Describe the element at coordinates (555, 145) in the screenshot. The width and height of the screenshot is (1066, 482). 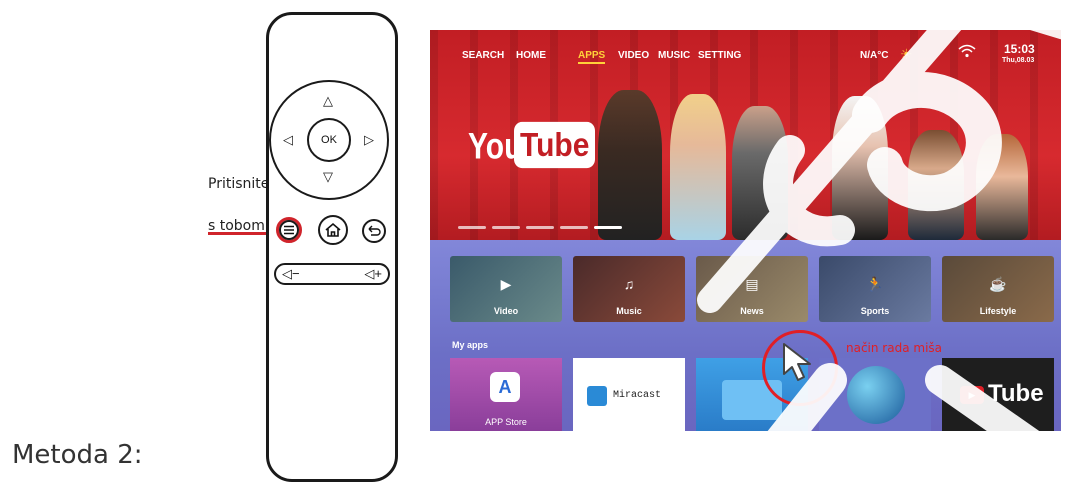
I see `youtube-tube-text: Tube` at that location.